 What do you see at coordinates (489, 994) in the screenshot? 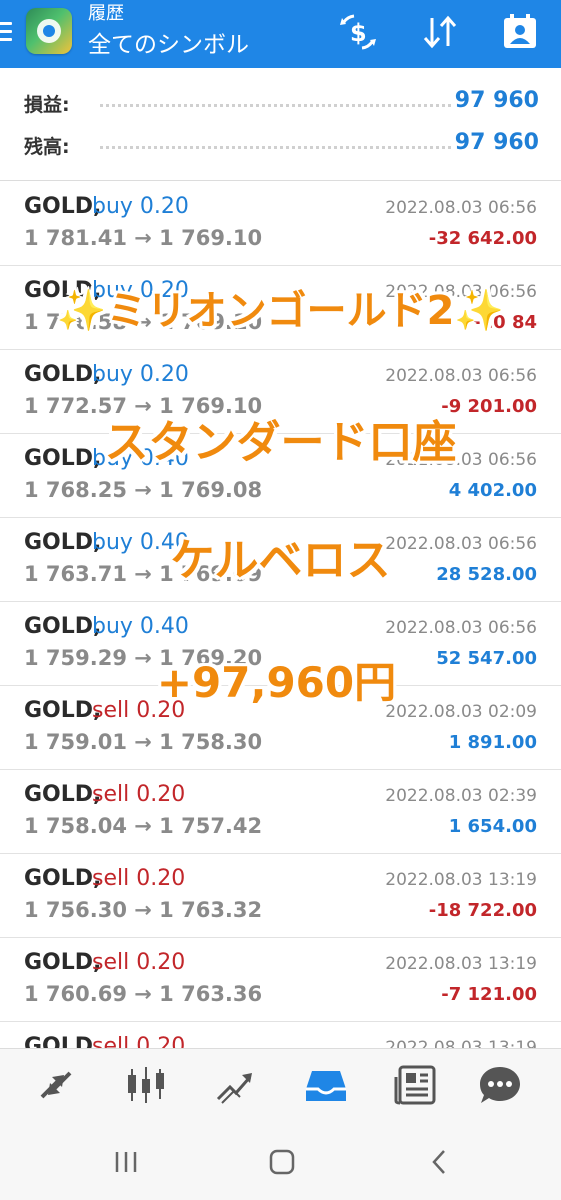
I see `trade-profit: -7 121.00` at bounding box center [489, 994].